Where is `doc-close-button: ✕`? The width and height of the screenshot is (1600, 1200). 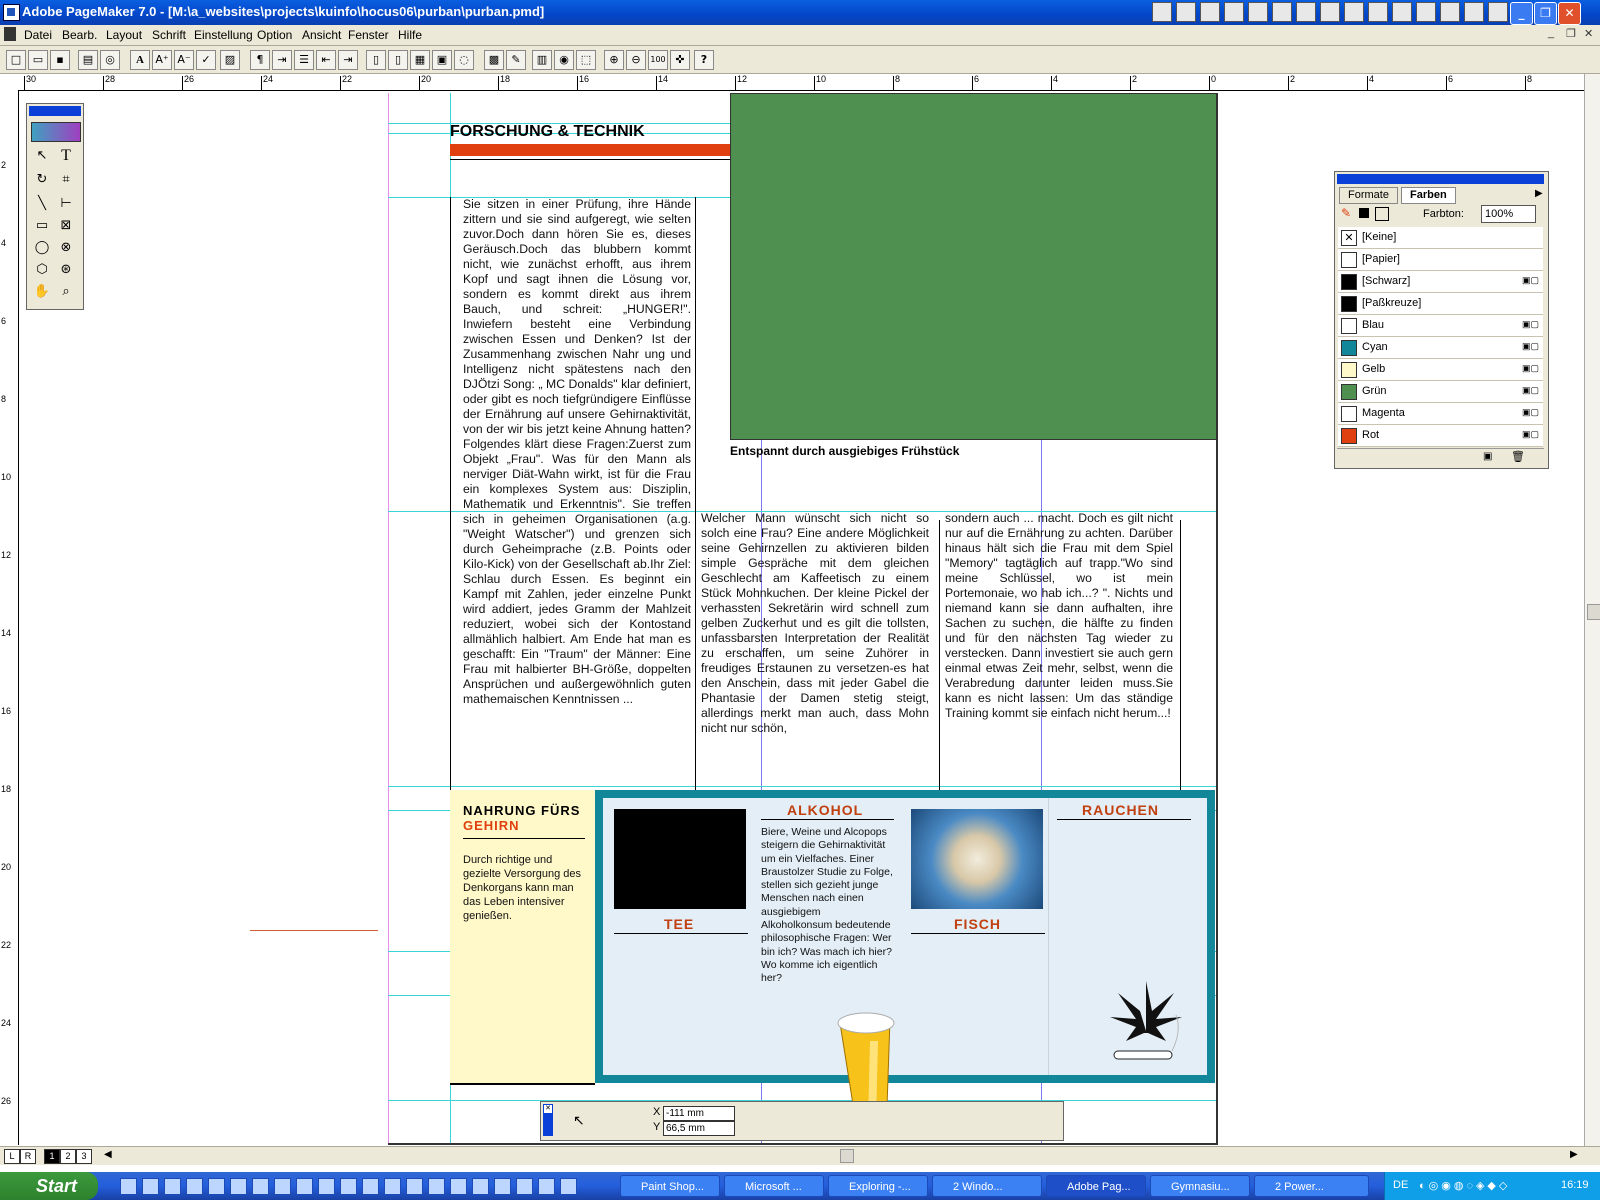
doc-close-button: ✕ is located at coordinates (1588, 33).